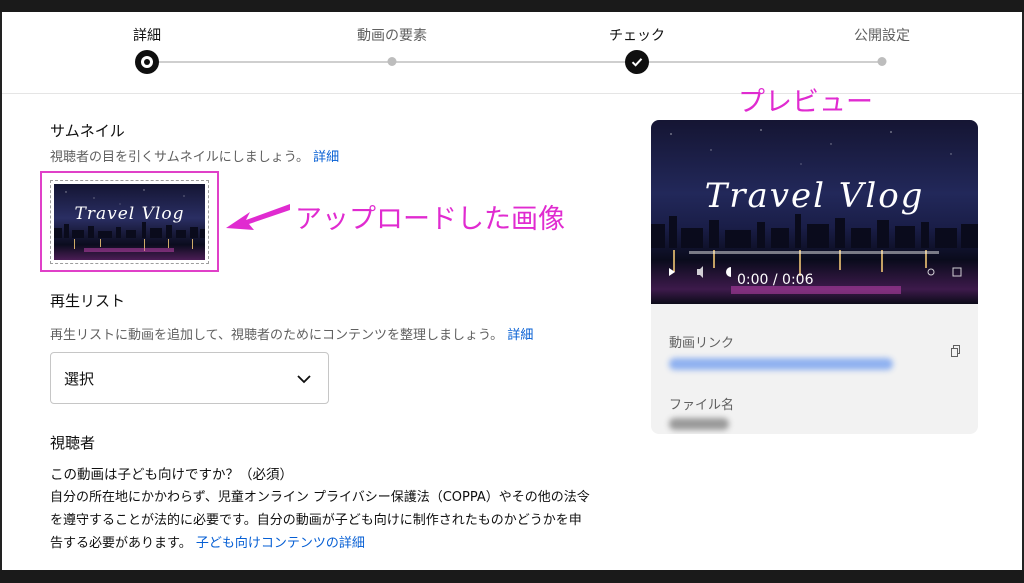 This screenshot has height=583, width=1024. I want to click on playlist-description: 再生リストに動画を追加して、視聴者のためにコンテンツを整理しましょう。 詳細, so click(292, 335).